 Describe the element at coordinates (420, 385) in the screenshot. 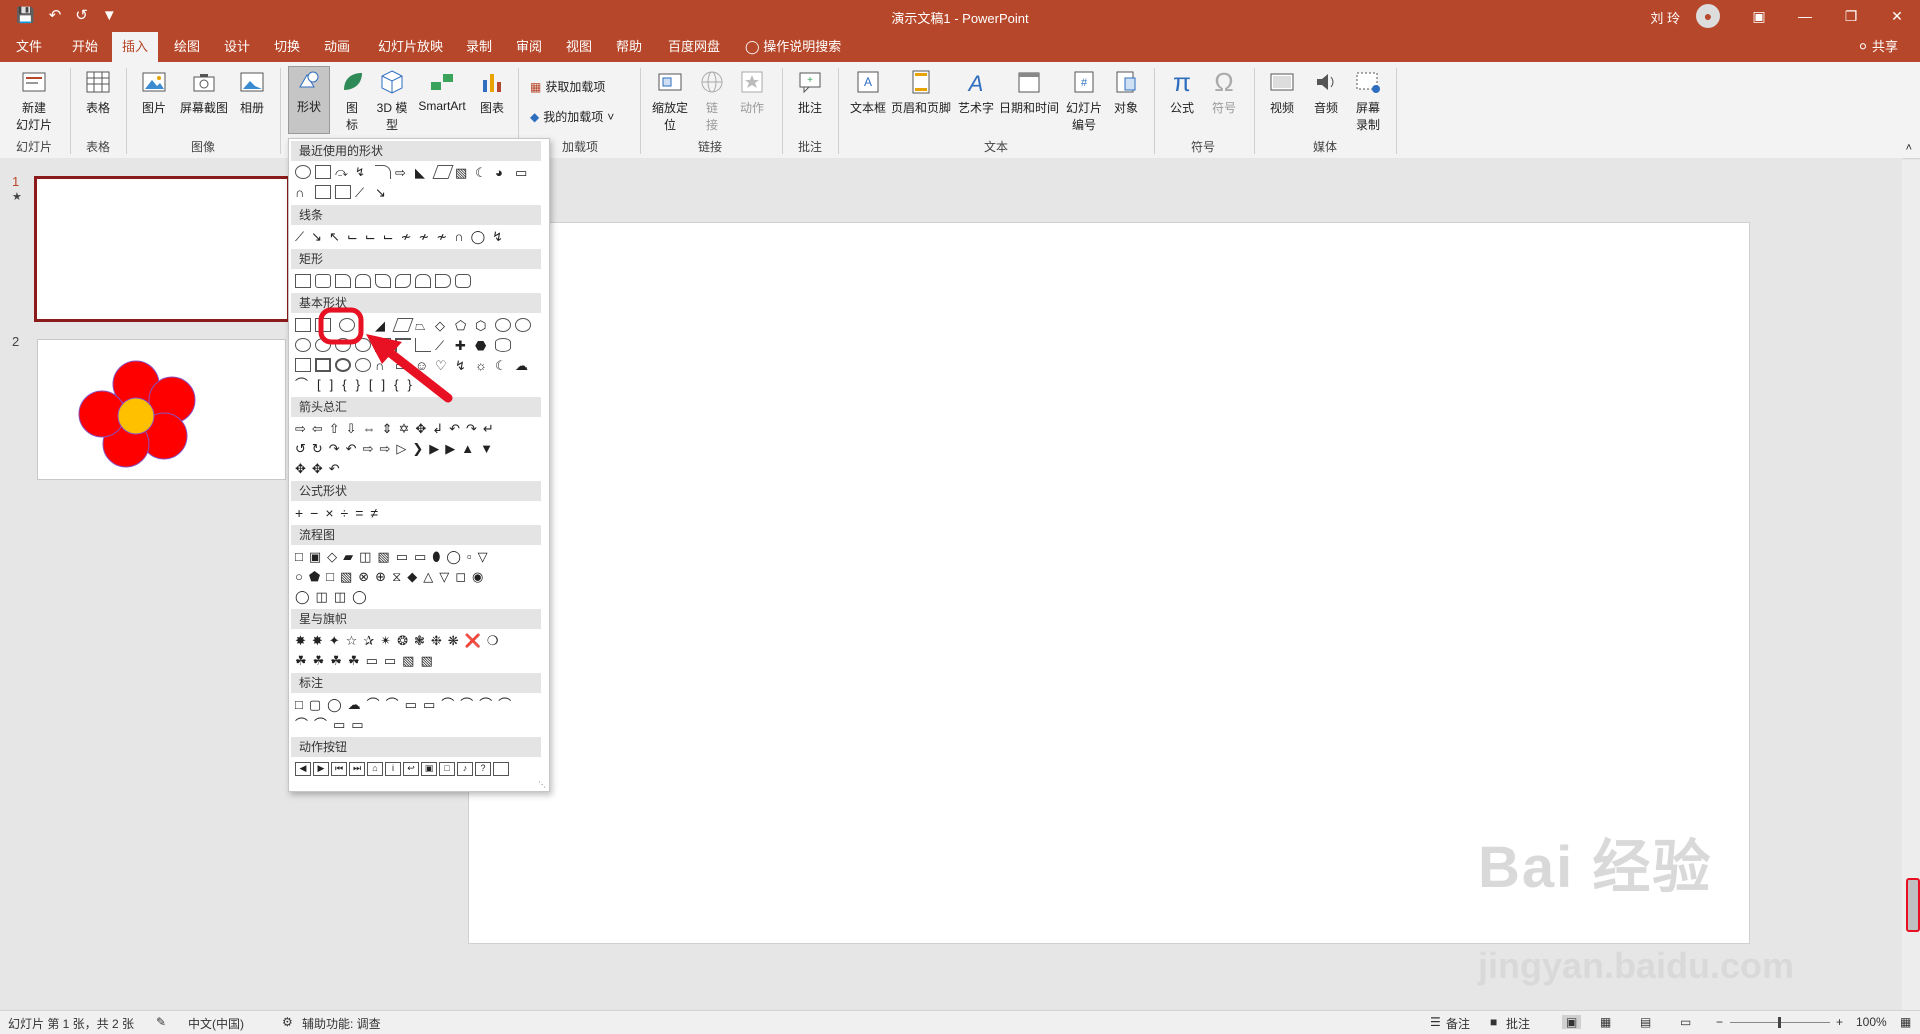

I see `brackets-row: ⌒[]{}[]{}` at that location.